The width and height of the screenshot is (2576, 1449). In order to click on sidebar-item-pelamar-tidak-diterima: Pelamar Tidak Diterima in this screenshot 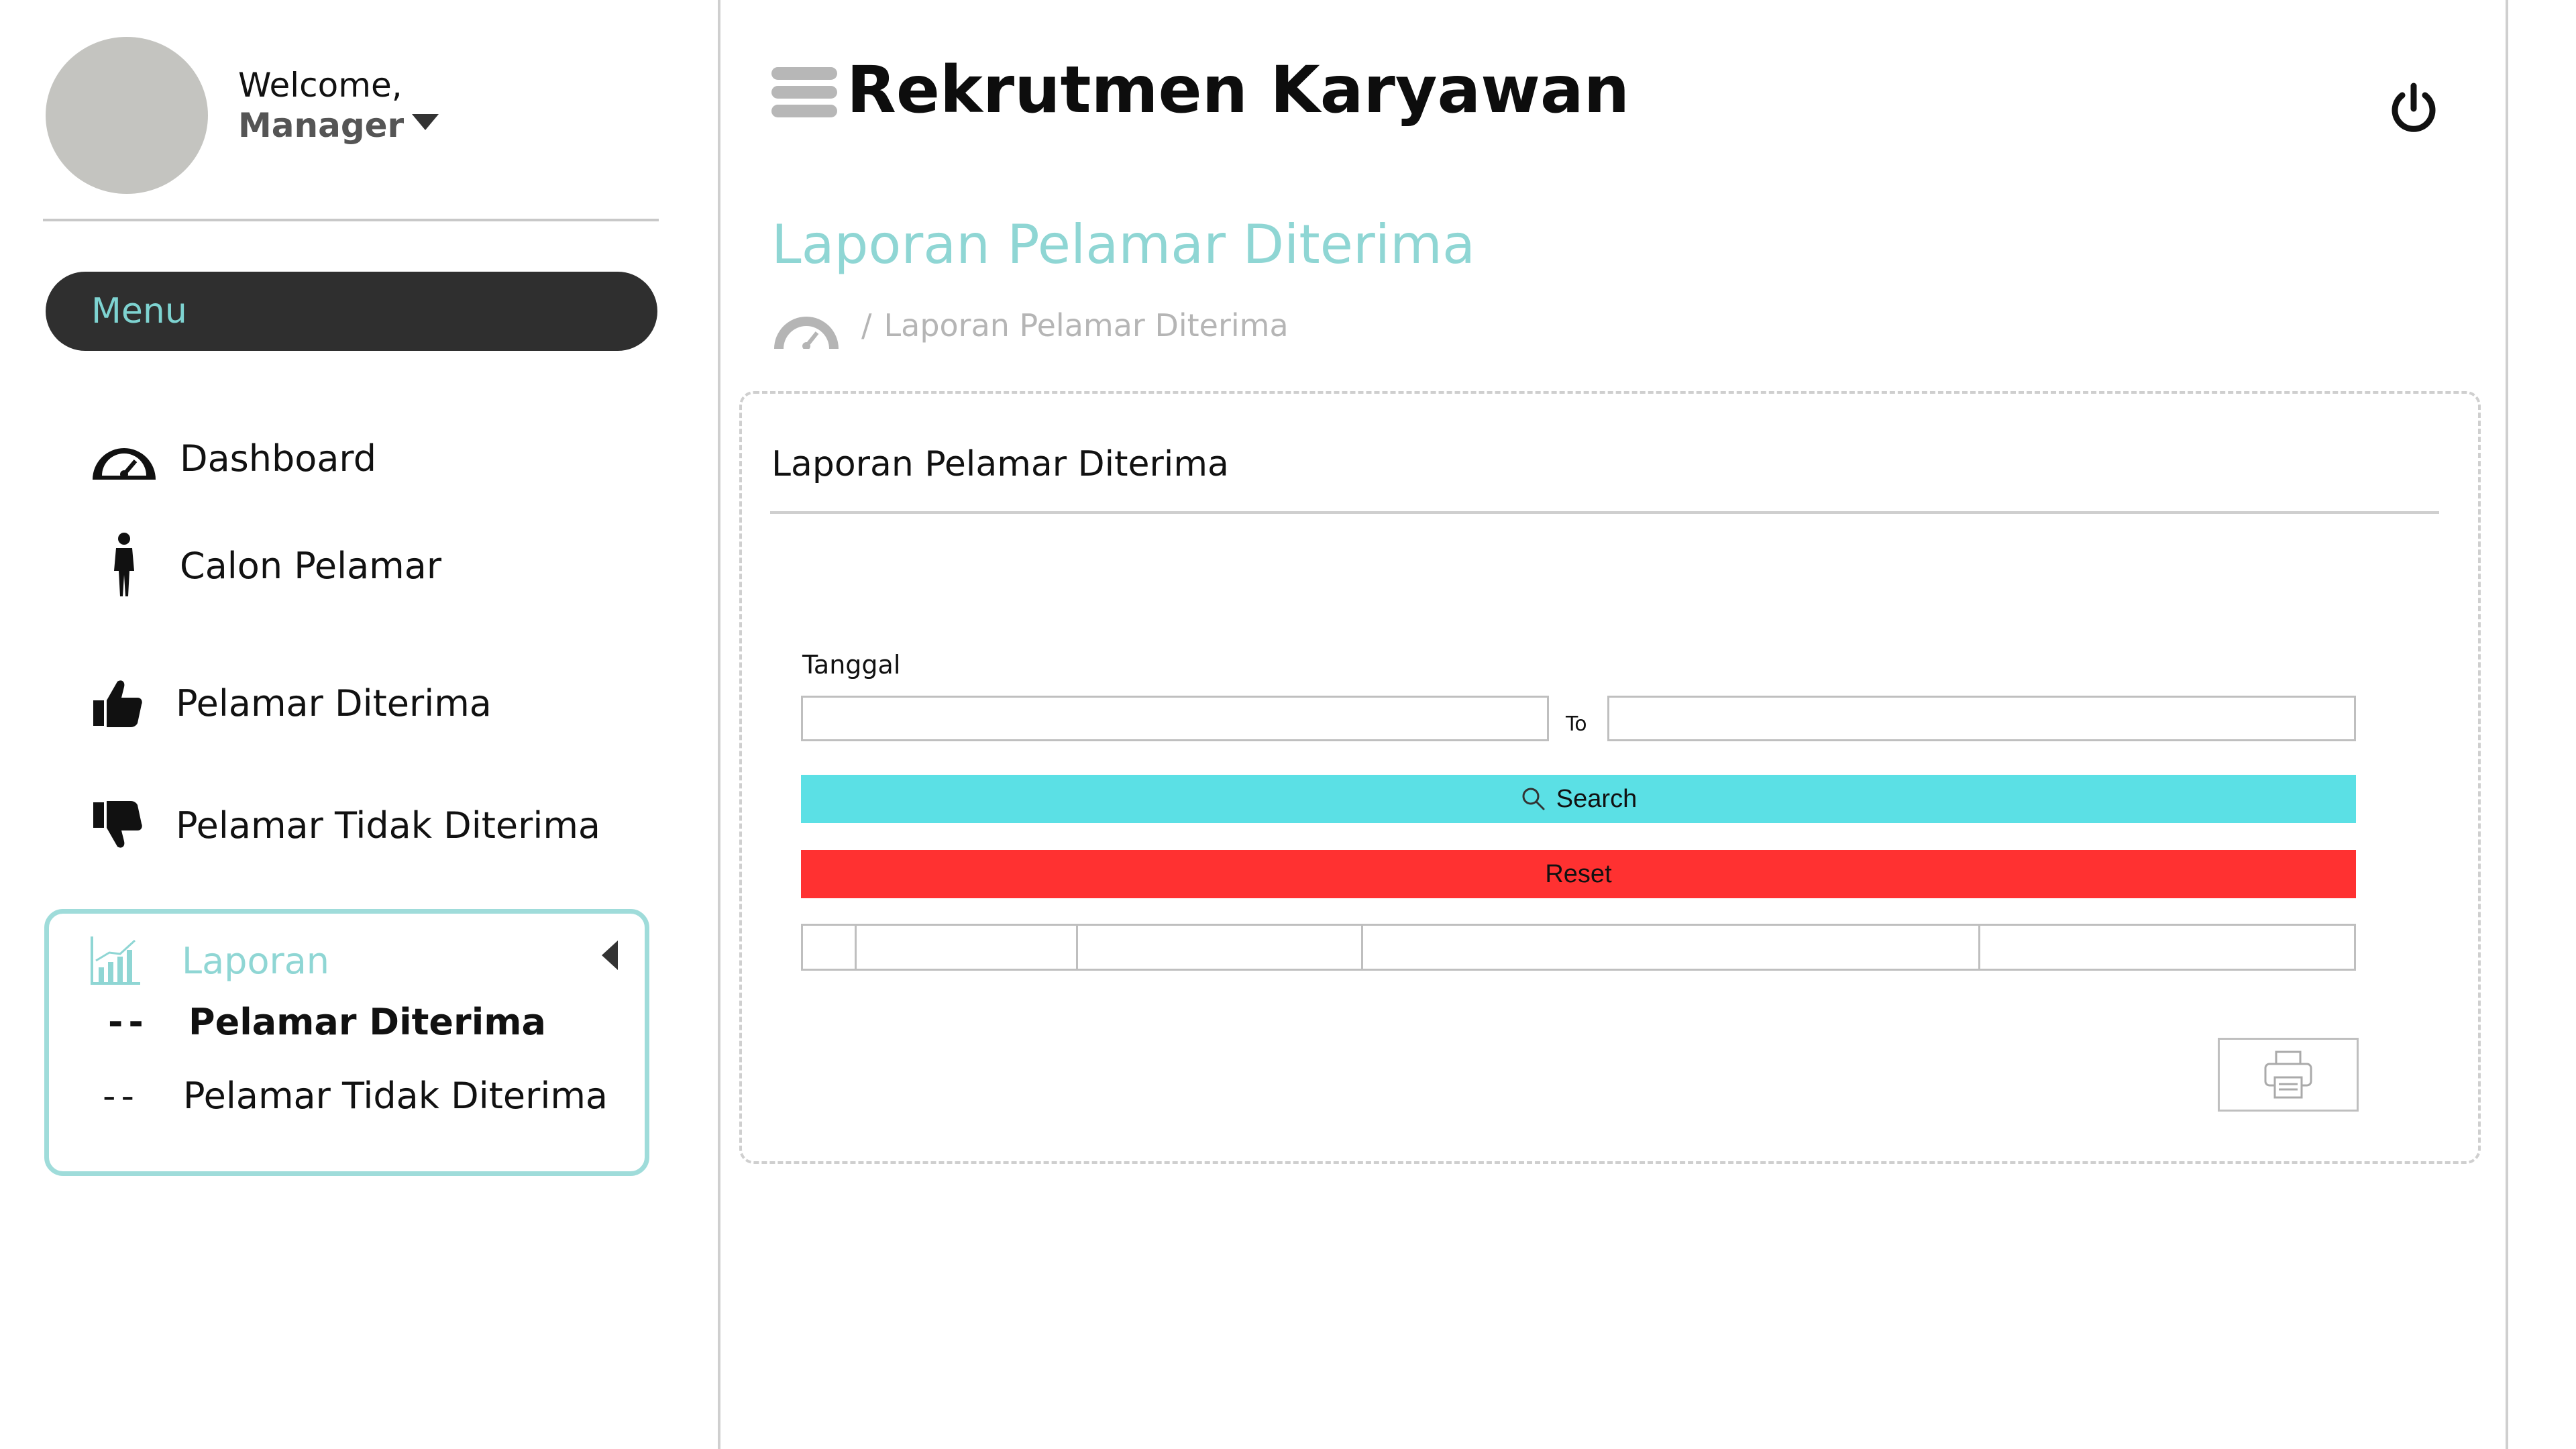, I will do `click(340, 825)`.